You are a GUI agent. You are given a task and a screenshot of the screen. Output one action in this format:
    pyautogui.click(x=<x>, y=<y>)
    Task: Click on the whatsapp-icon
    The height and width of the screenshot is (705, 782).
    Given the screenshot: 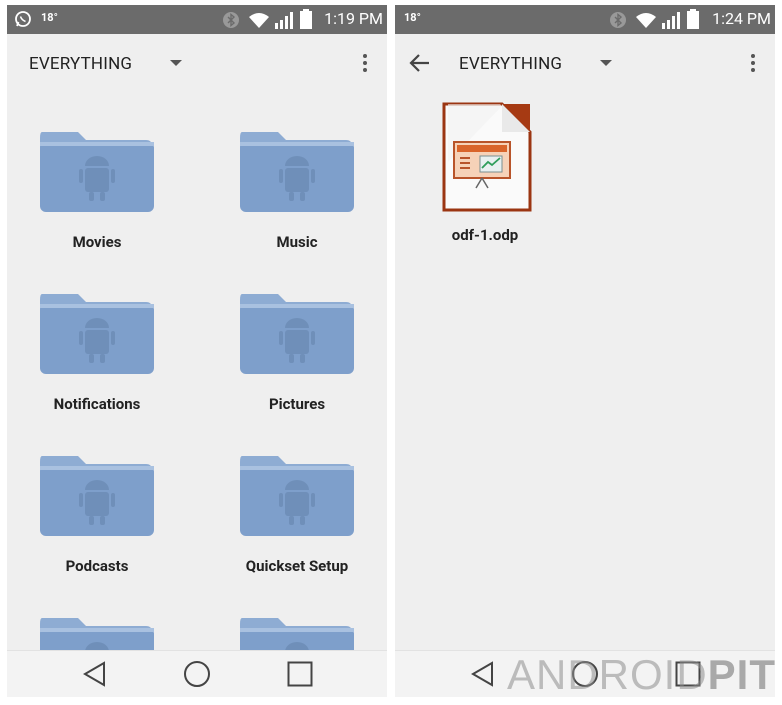 What is the action you would take?
    pyautogui.click(x=23, y=19)
    